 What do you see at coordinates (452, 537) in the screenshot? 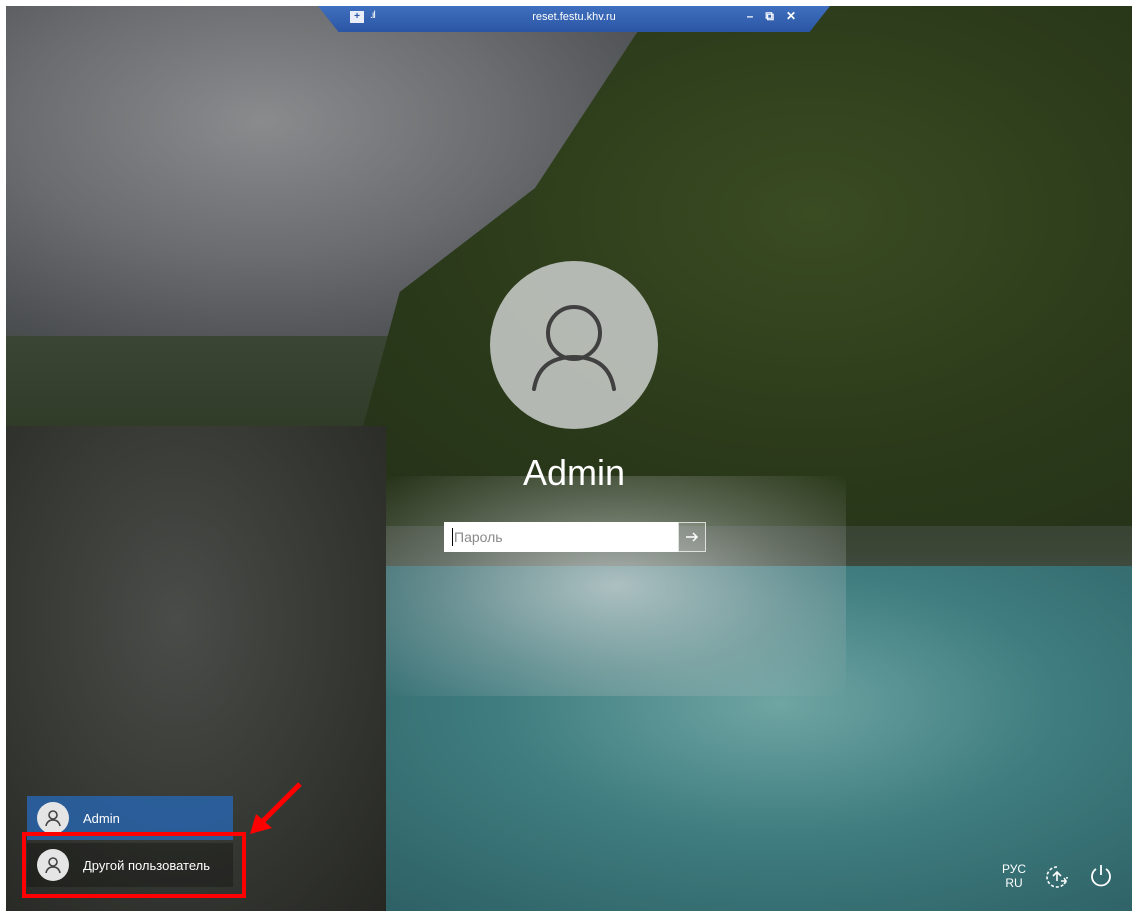
I see `text-caret` at bounding box center [452, 537].